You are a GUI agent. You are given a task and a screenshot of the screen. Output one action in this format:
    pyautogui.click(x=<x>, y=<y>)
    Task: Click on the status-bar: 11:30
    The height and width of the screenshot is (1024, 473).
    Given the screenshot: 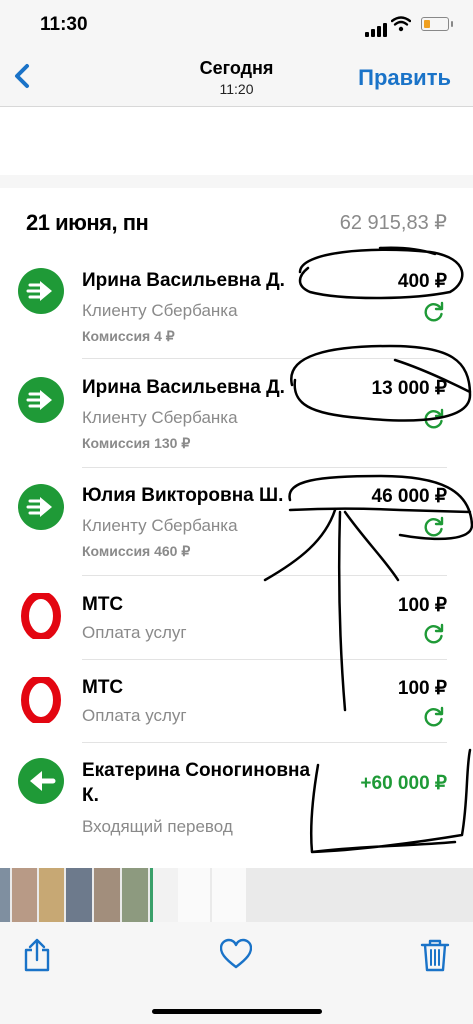 What is the action you would take?
    pyautogui.click(x=236, y=25)
    